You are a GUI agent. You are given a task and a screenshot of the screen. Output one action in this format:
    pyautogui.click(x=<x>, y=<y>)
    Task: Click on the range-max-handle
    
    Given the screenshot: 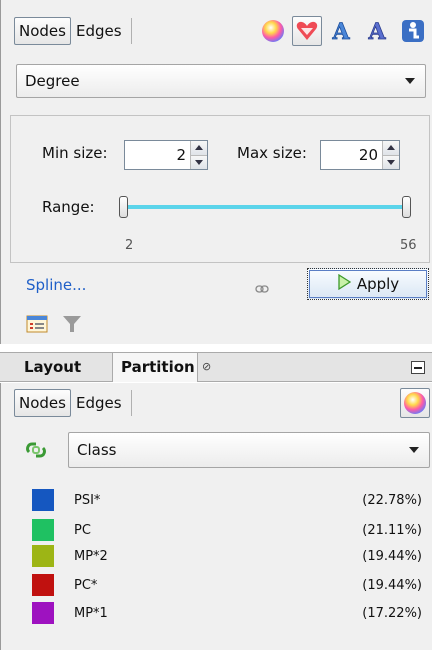 What is the action you would take?
    pyautogui.click(x=406, y=207)
    